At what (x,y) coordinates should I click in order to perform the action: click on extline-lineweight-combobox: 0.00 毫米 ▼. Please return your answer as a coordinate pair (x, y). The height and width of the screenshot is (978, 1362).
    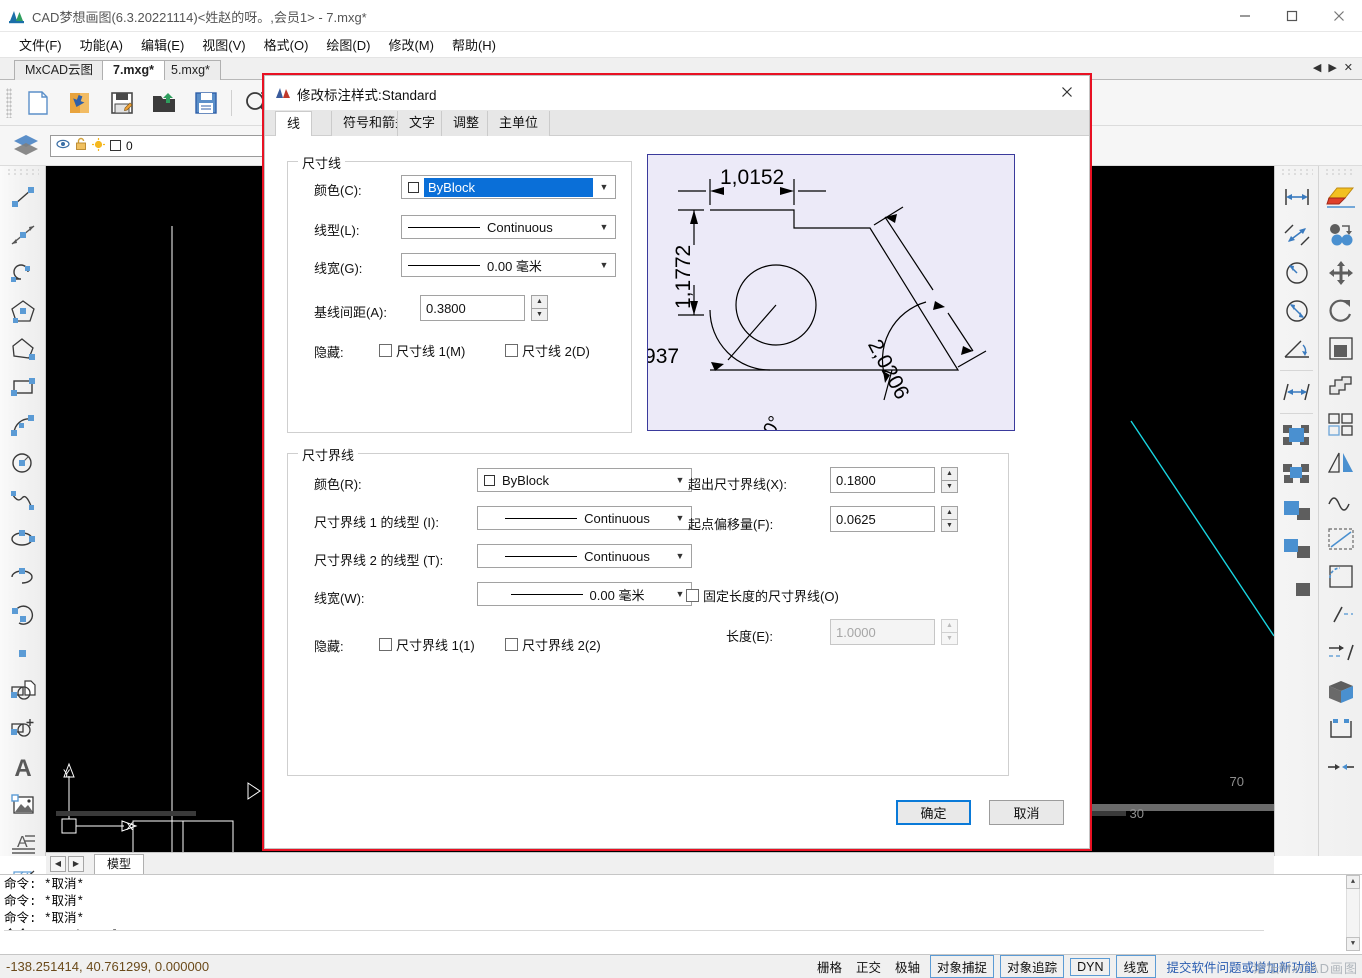
    Looking at the image, I should click on (584, 594).